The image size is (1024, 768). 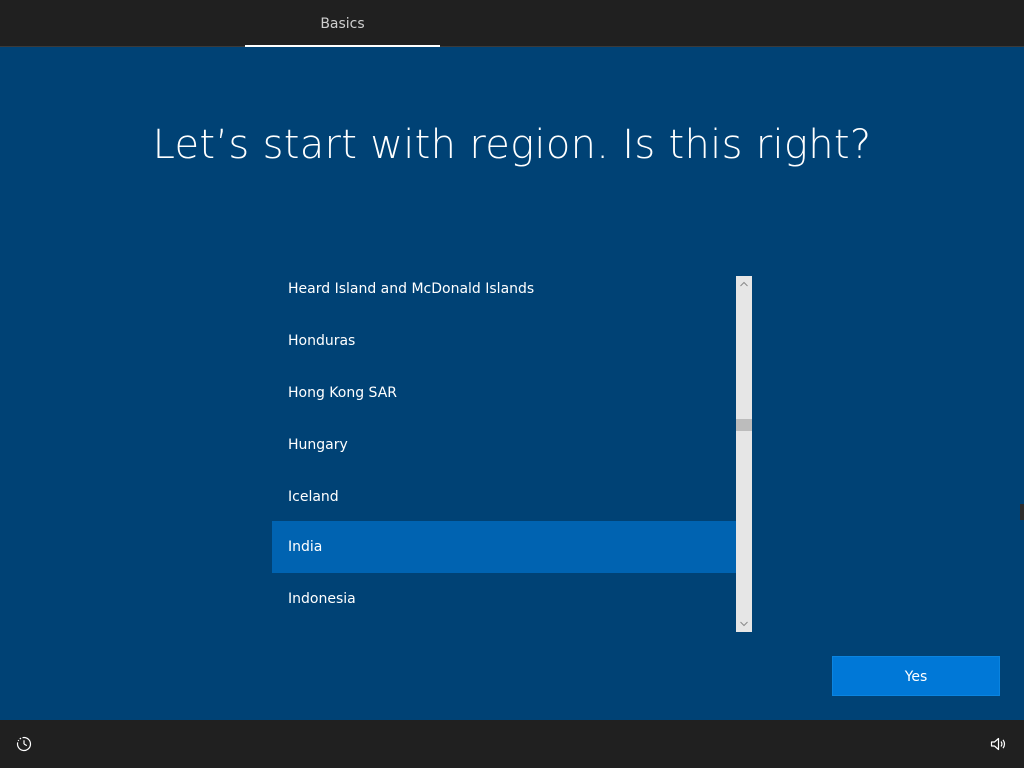 What do you see at coordinates (744, 425) in the screenshot?
I see `scroll-thumb` at bounding box center [744, 425].